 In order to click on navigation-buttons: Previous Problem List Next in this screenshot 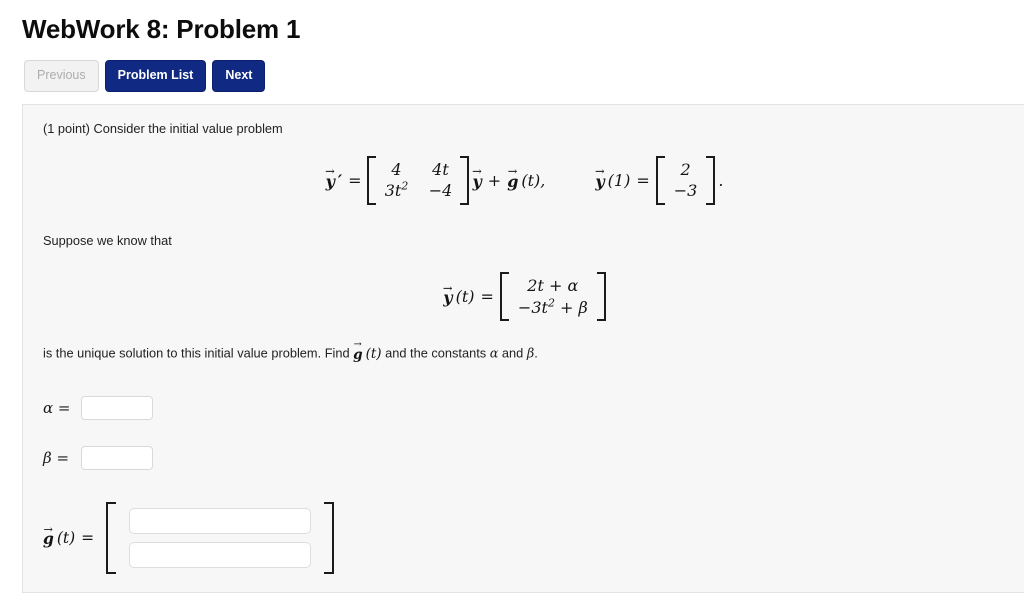, I will do `click(524, 76)`.